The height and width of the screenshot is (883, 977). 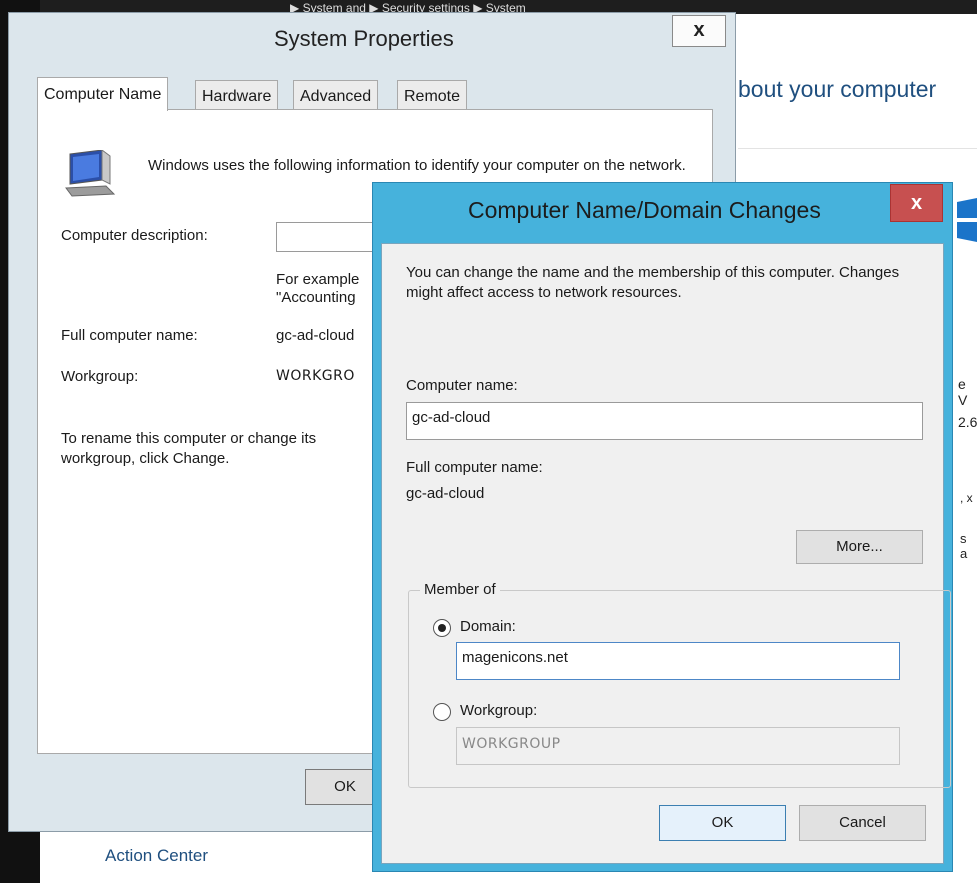 I want to click on domain-radio, so click(x=442, y=628).